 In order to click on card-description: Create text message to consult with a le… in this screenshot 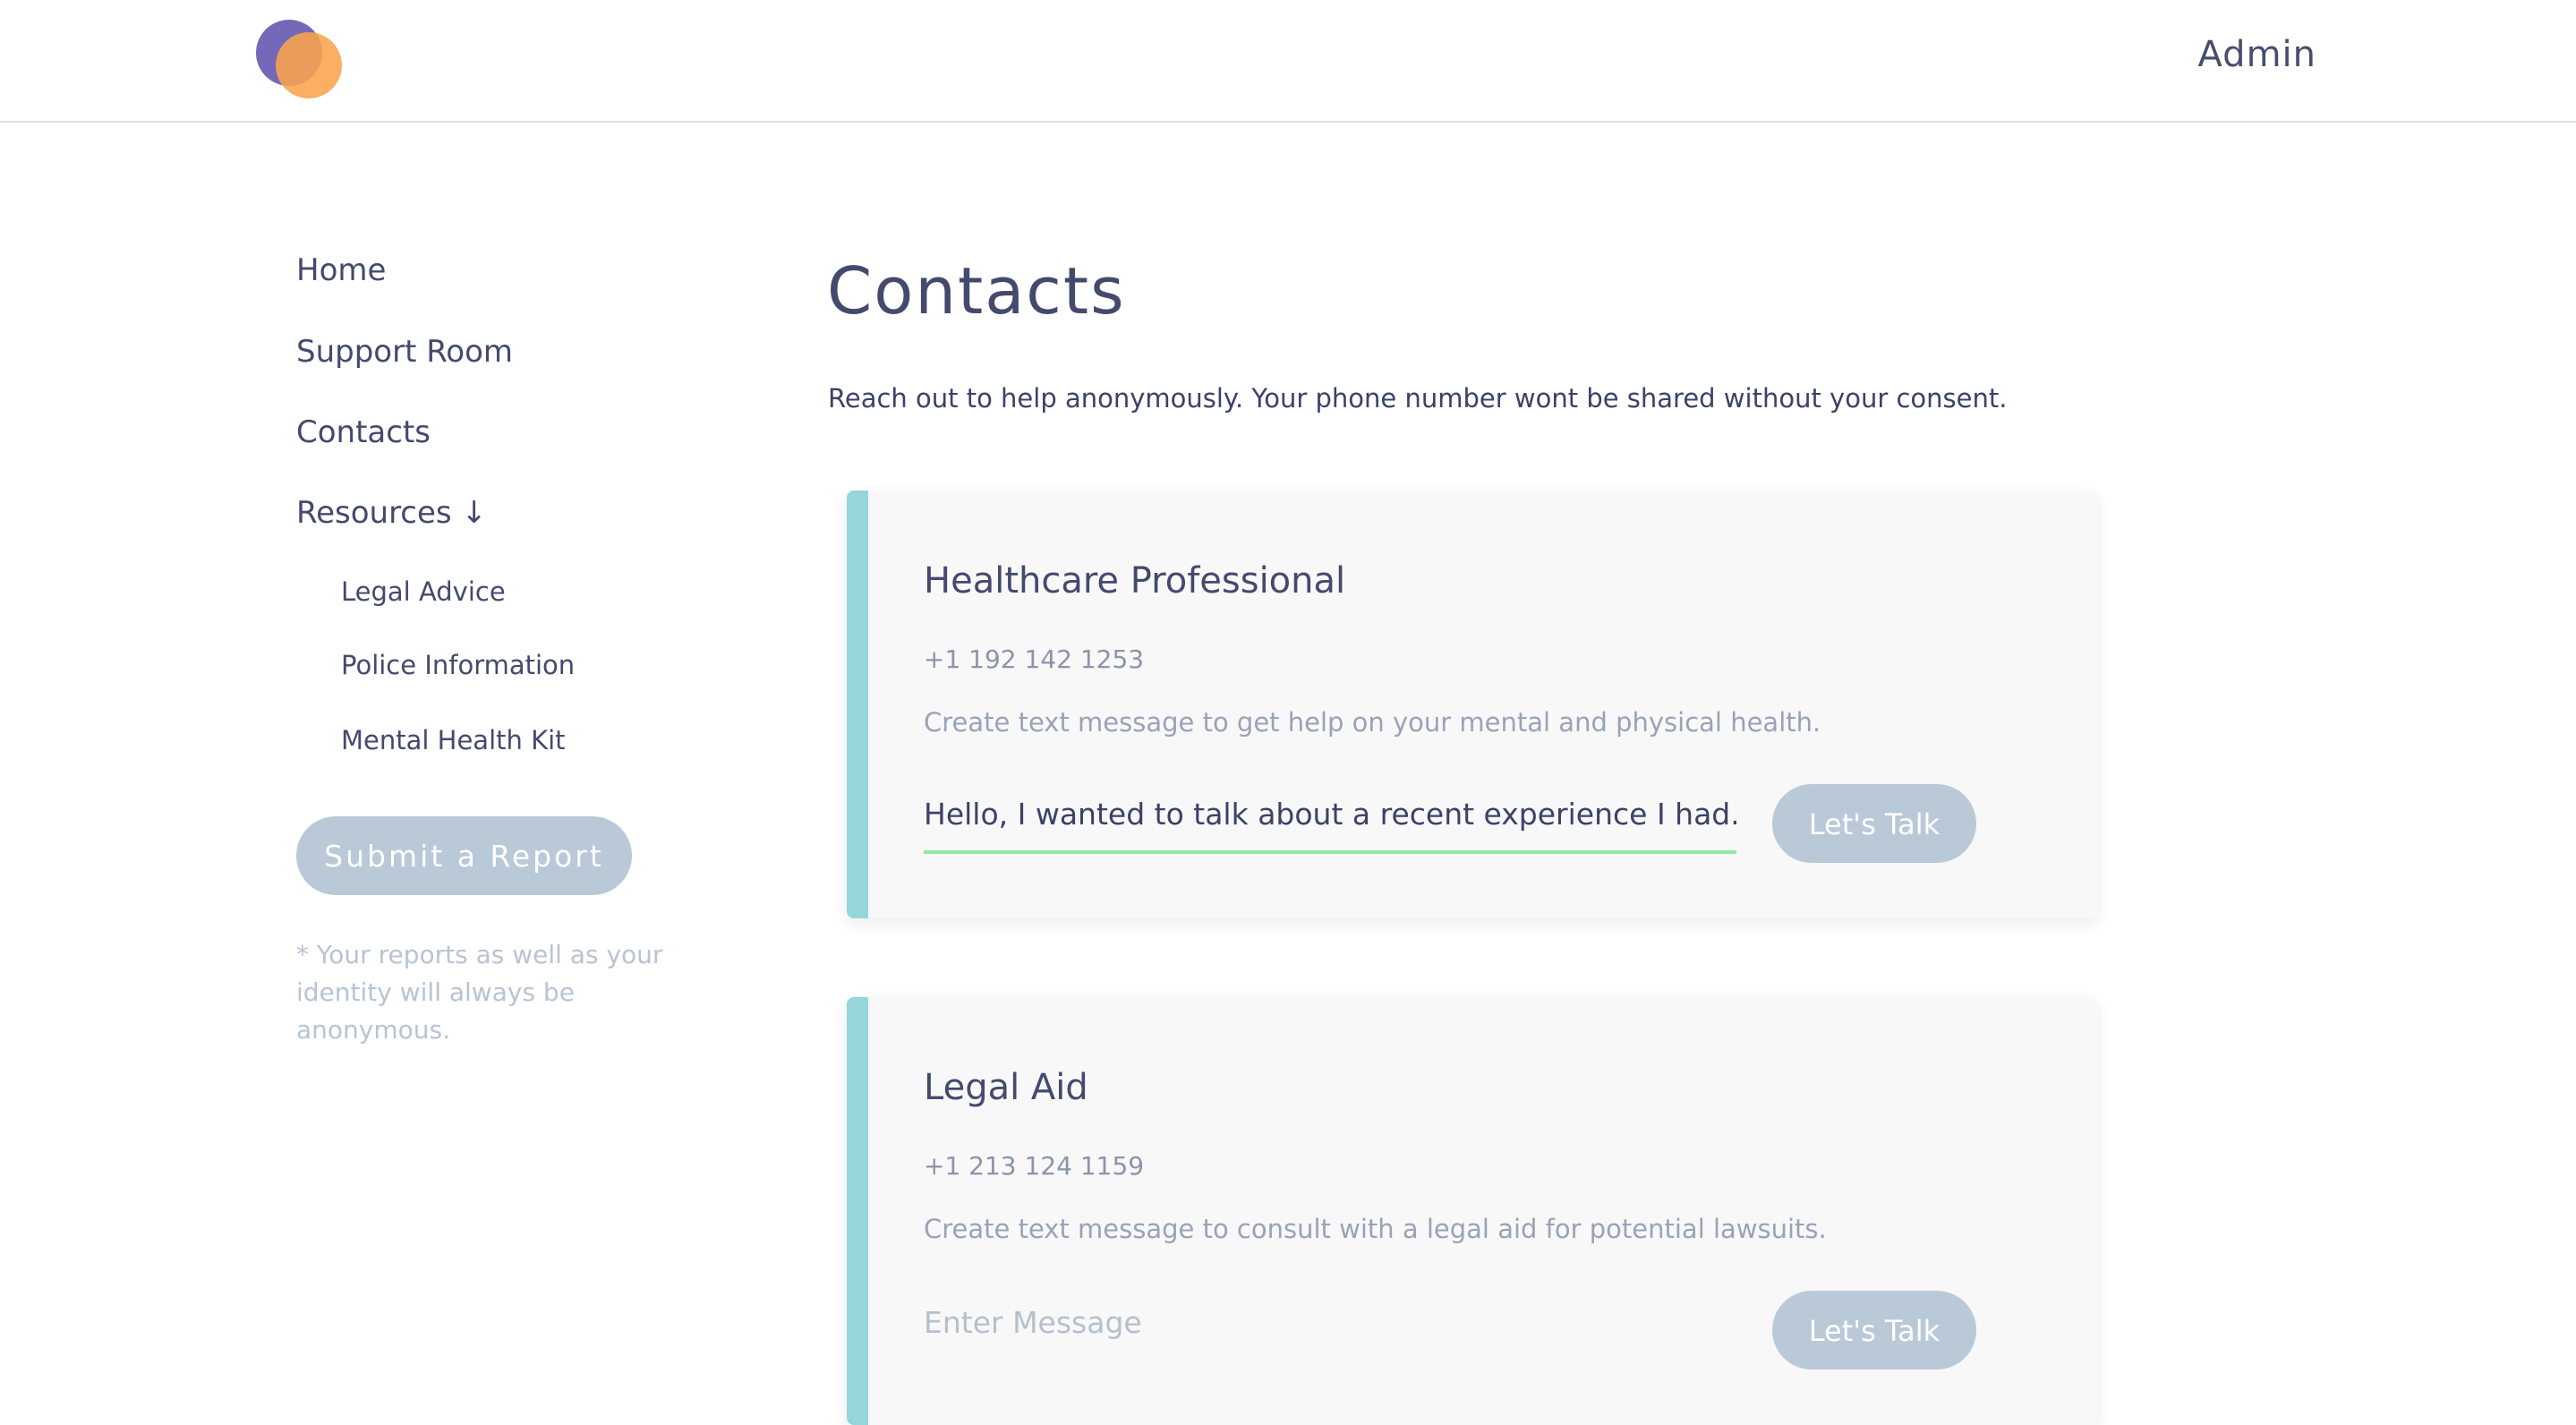, I will do `click(1375, 1229)`.